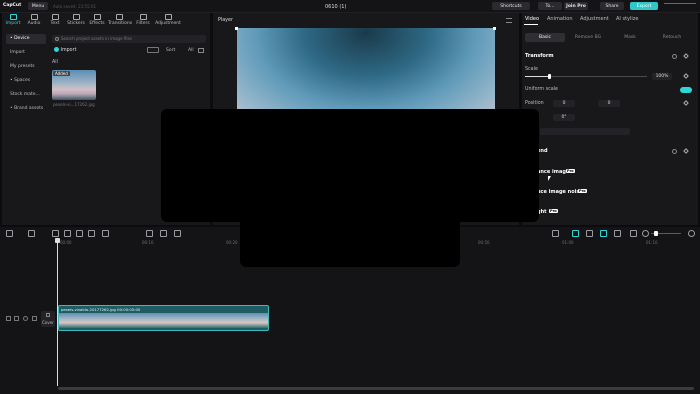 The image size is (700, 394). What do you see at coordinates (66, 242) in the screenshot?
I see `ruler-tick: 00:00` at bounding box center [66, 242].